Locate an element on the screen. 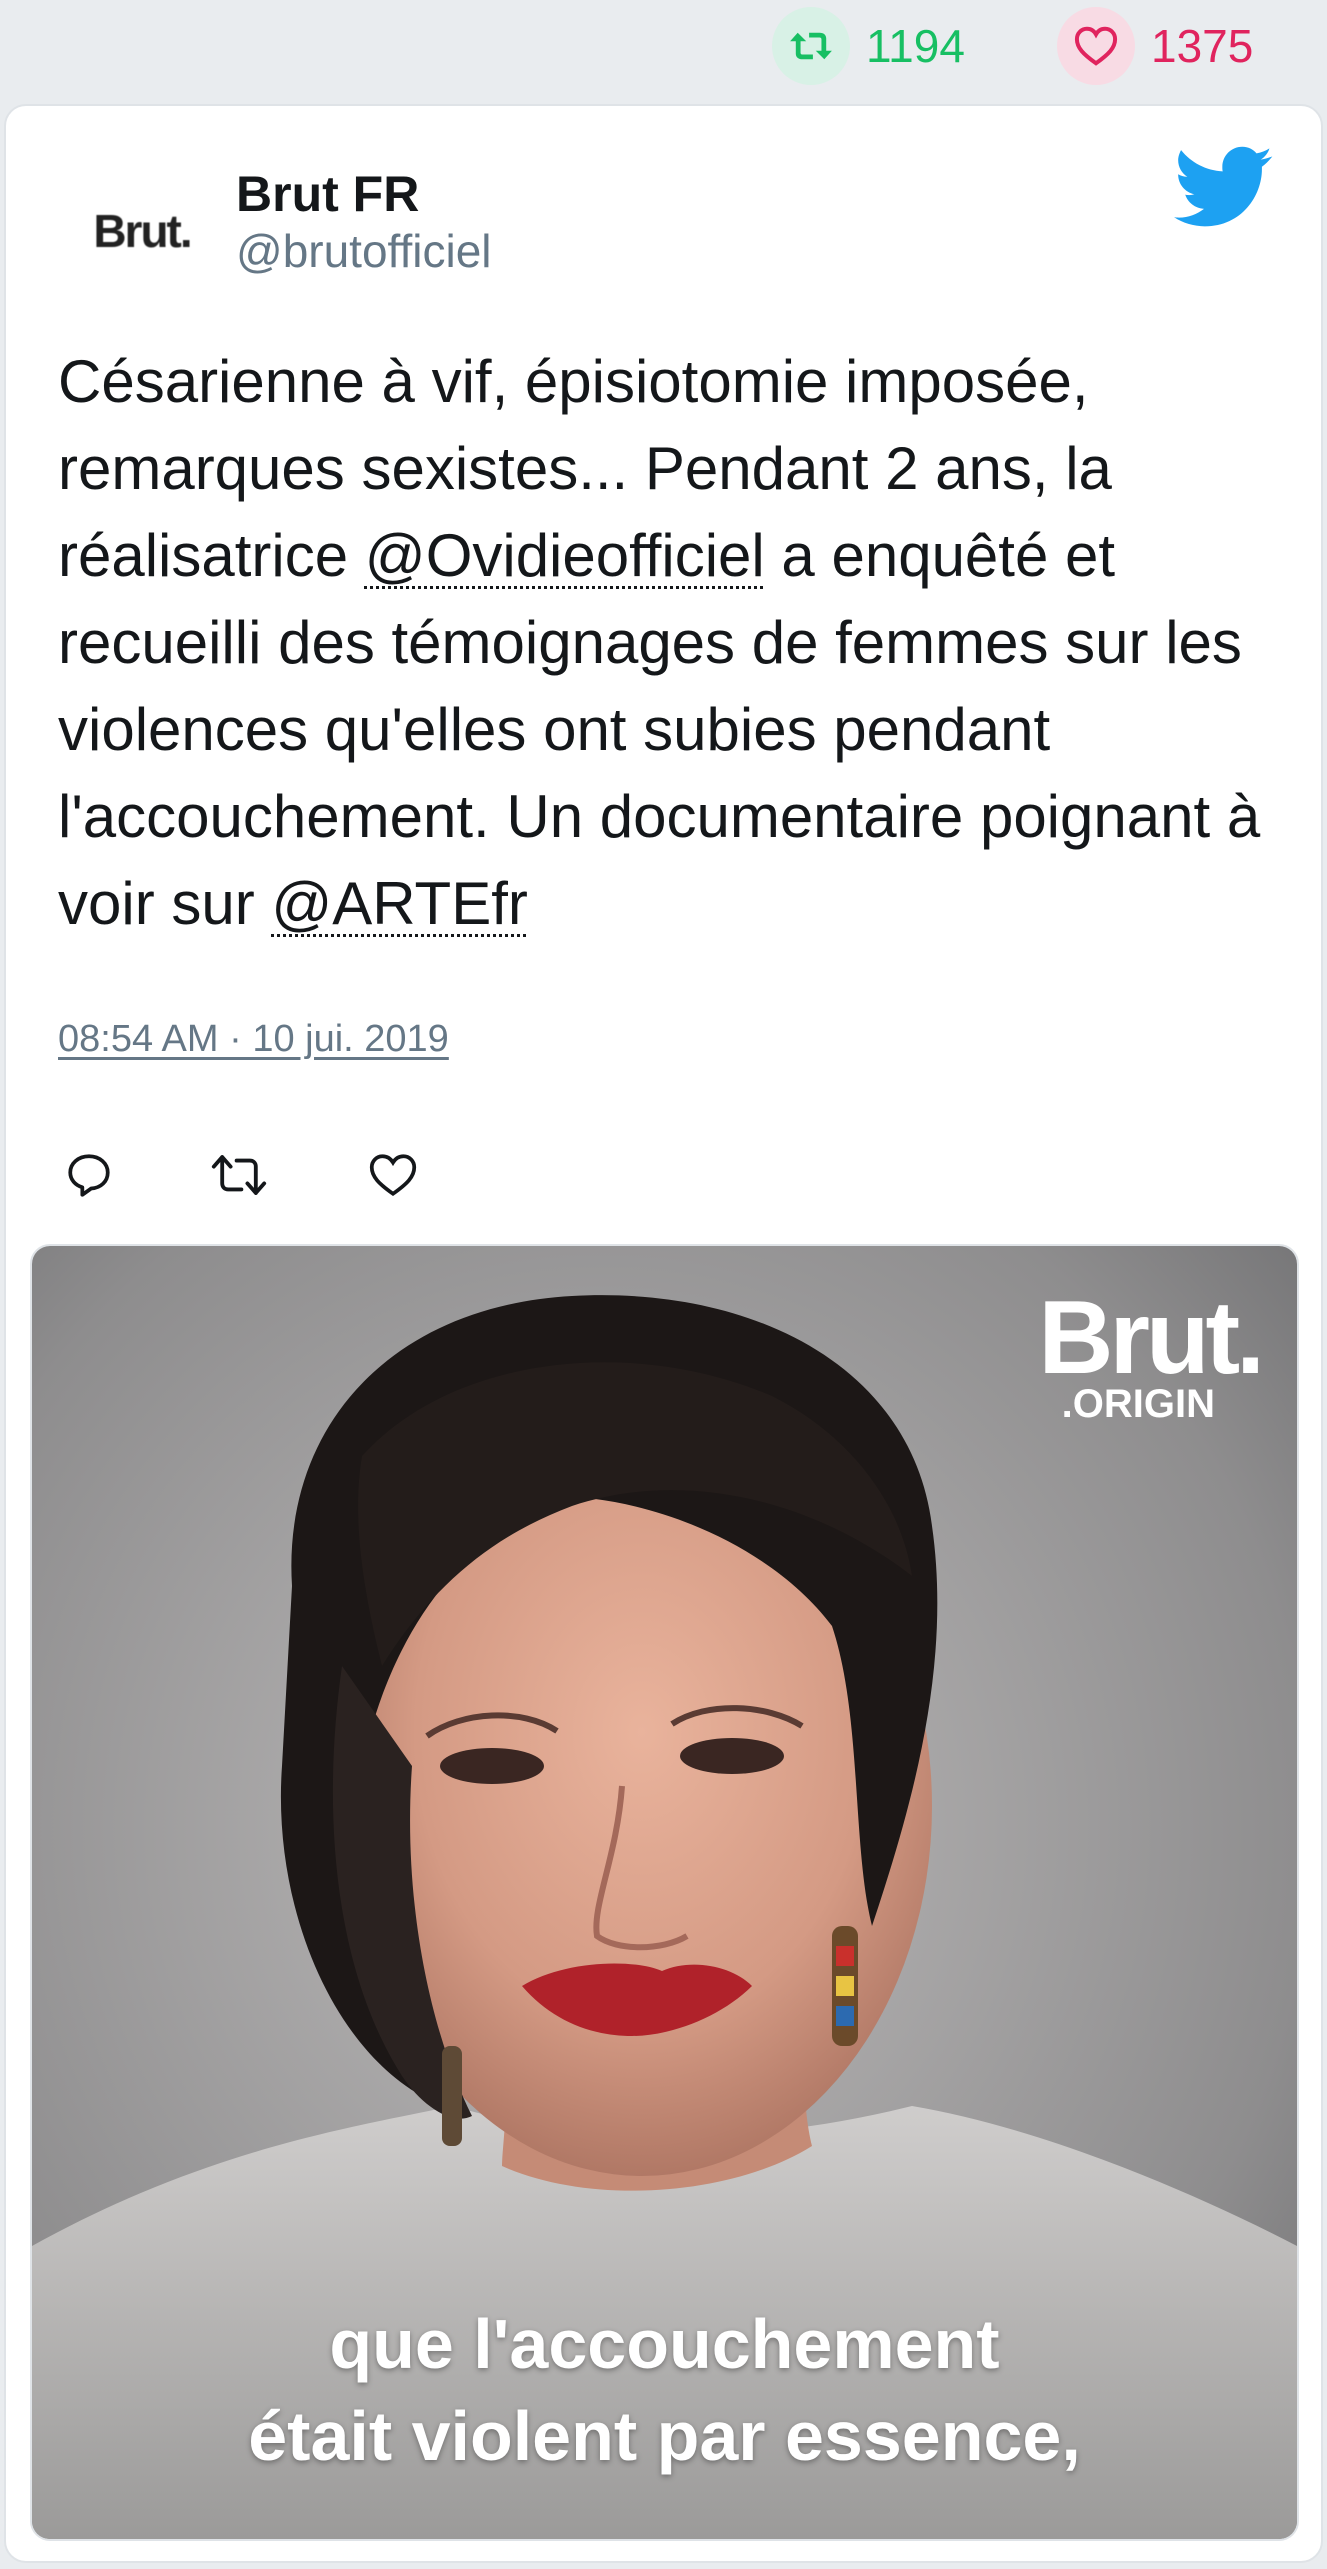 This screenshot has height=2569, width=1327. engagement-stats: 1194 1375 is located at coordinates (663, 52).